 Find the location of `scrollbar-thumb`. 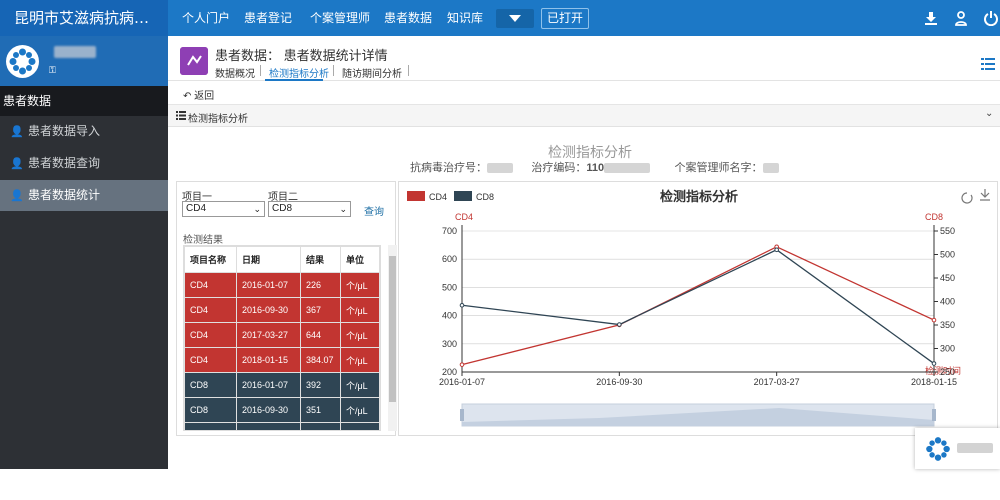

scrollbar-thumb is located at coordinates (392, 329).